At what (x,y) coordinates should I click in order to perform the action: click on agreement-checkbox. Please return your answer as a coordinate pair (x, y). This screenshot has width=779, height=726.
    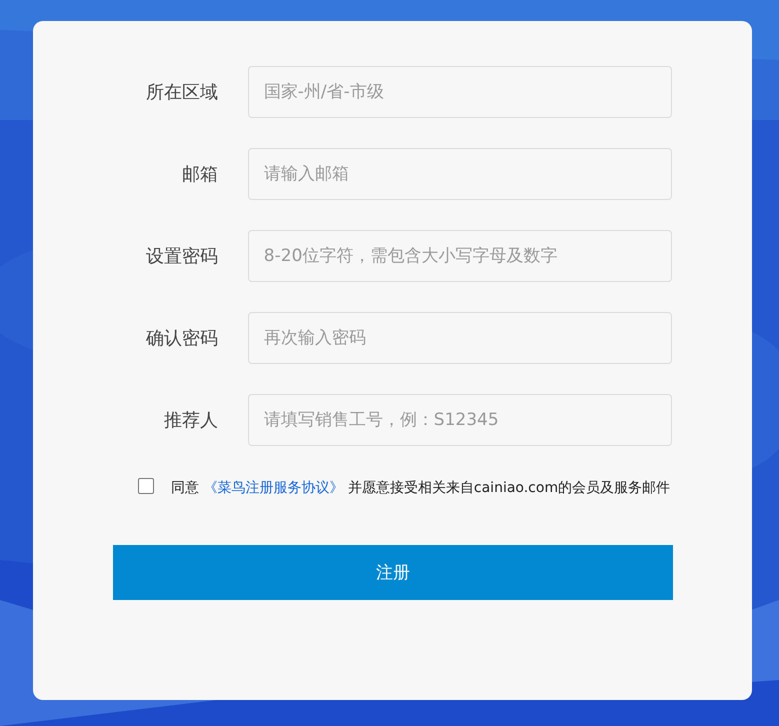
    Looking at the image, I should click on (146, 486).